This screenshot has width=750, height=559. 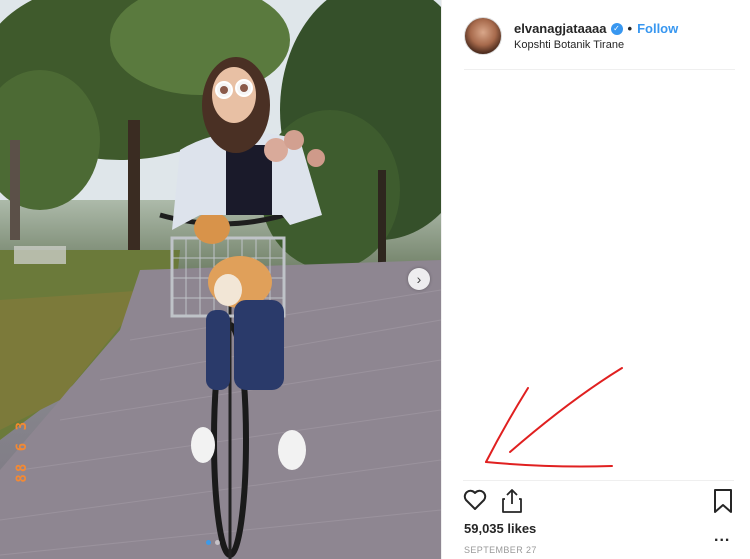 What do you see at coordinates (657, 28) in the screenshot?
I see `follow-button: Follow` at bounding box center [657, 28].